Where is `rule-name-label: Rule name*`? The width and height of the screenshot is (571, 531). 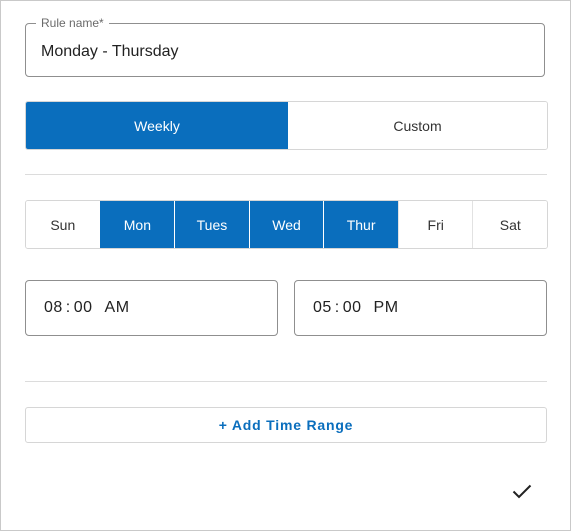
rule-name-label: Rule name* is located at coordinates (72, 23).